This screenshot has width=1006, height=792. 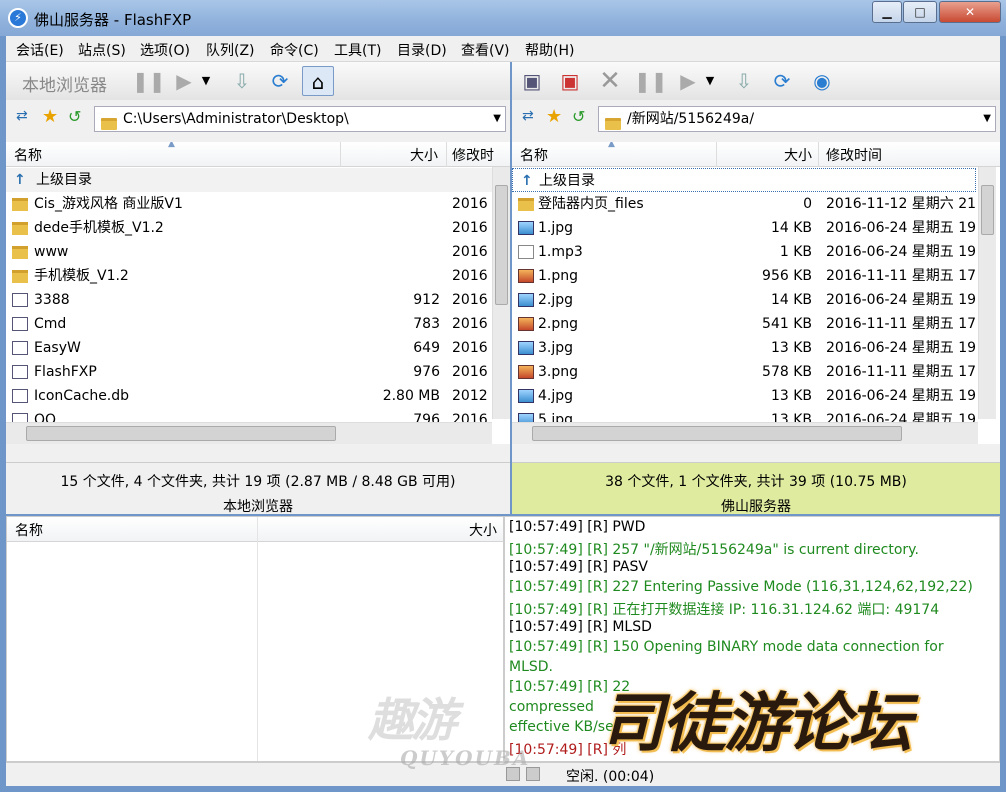 What do you see at coordinates (485, 50) in the screenshot?
I see `menu-view: 查看(V)` at bounding box center [485, 50].